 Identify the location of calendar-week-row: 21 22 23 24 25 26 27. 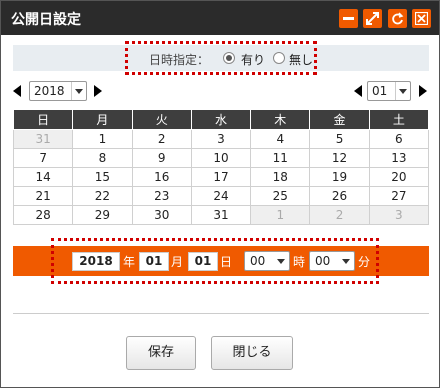
(221, 196).